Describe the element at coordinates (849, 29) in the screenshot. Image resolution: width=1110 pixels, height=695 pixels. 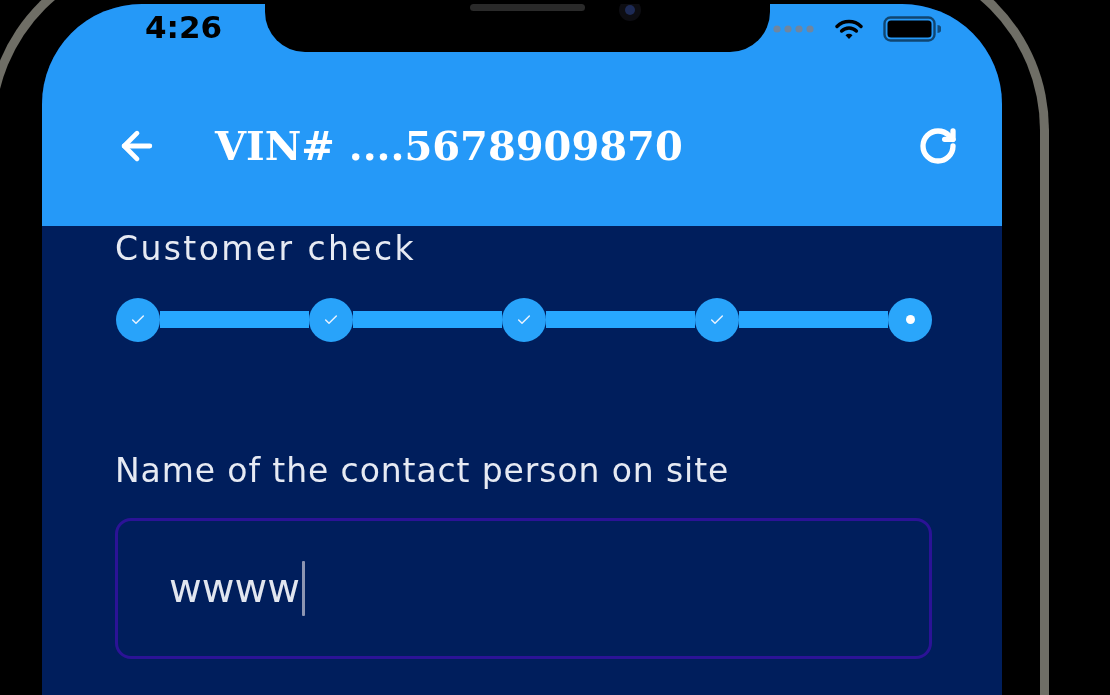
I see `wifi-icon` at that location.